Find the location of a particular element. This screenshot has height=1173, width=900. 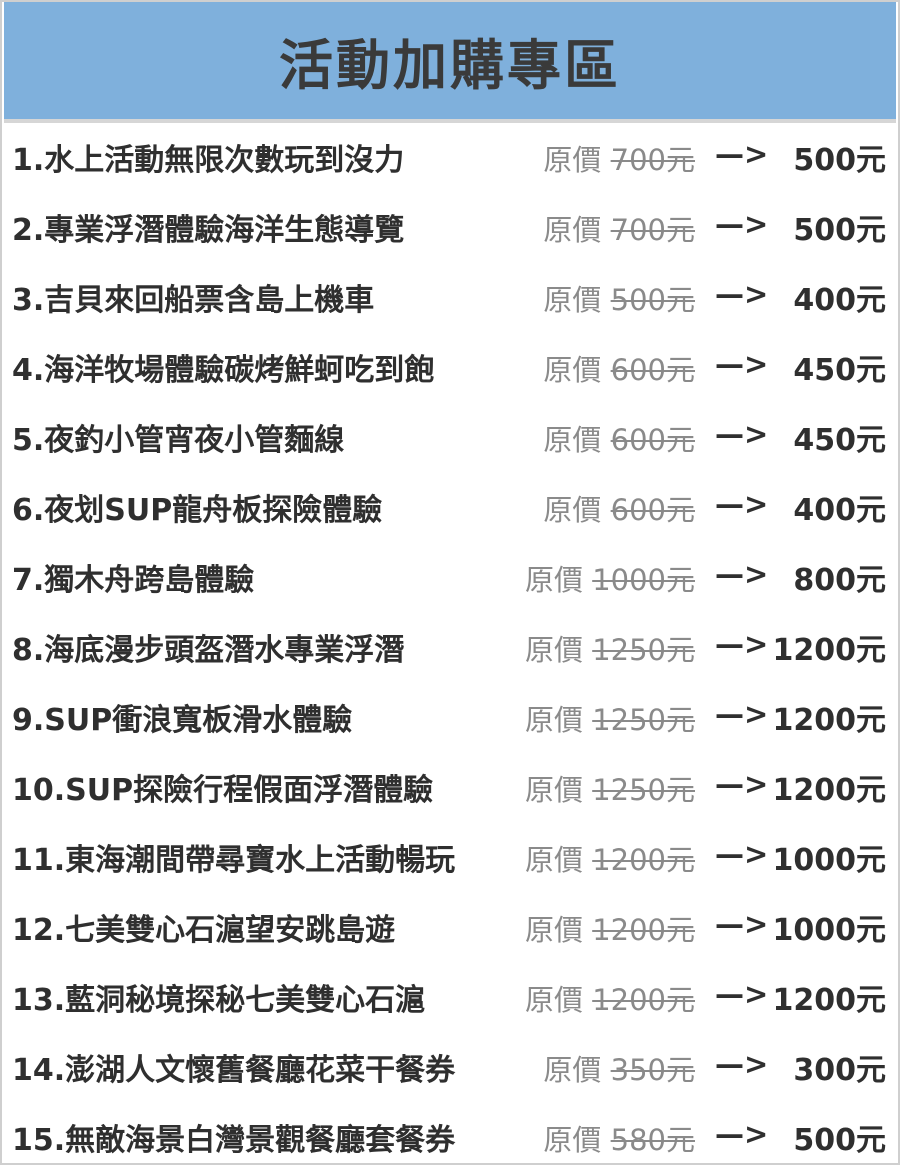

list-item: 14.澎湖人文懷舊餐廳花菜干餐券 原價 350元 —> 300元 is located at coordinates (450, 1068).